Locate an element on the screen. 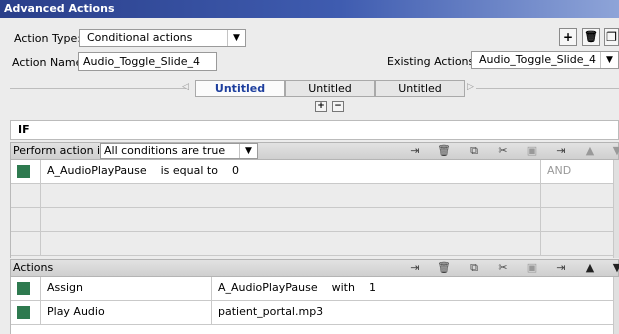  action-name-field: Audio_Toggle_Slide_4 is located at coordinates (147, 61).